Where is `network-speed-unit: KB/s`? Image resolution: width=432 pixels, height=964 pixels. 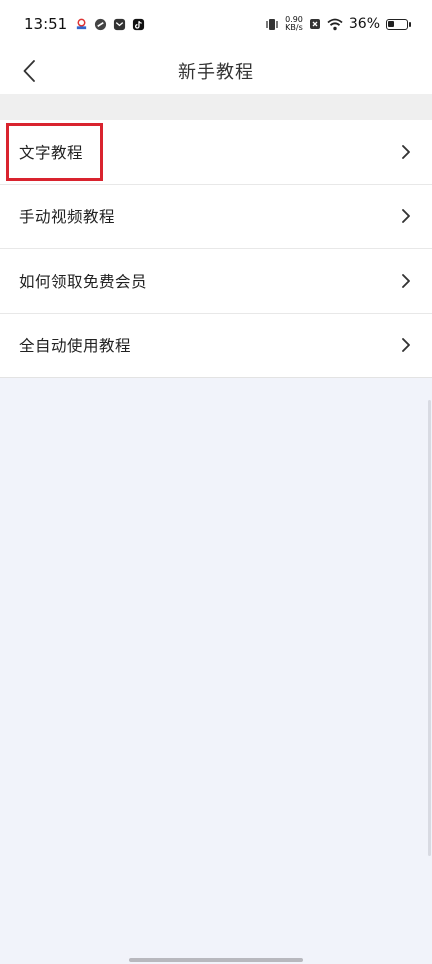 network-speed-unit: KB/s is located at coordinates (294, 27).